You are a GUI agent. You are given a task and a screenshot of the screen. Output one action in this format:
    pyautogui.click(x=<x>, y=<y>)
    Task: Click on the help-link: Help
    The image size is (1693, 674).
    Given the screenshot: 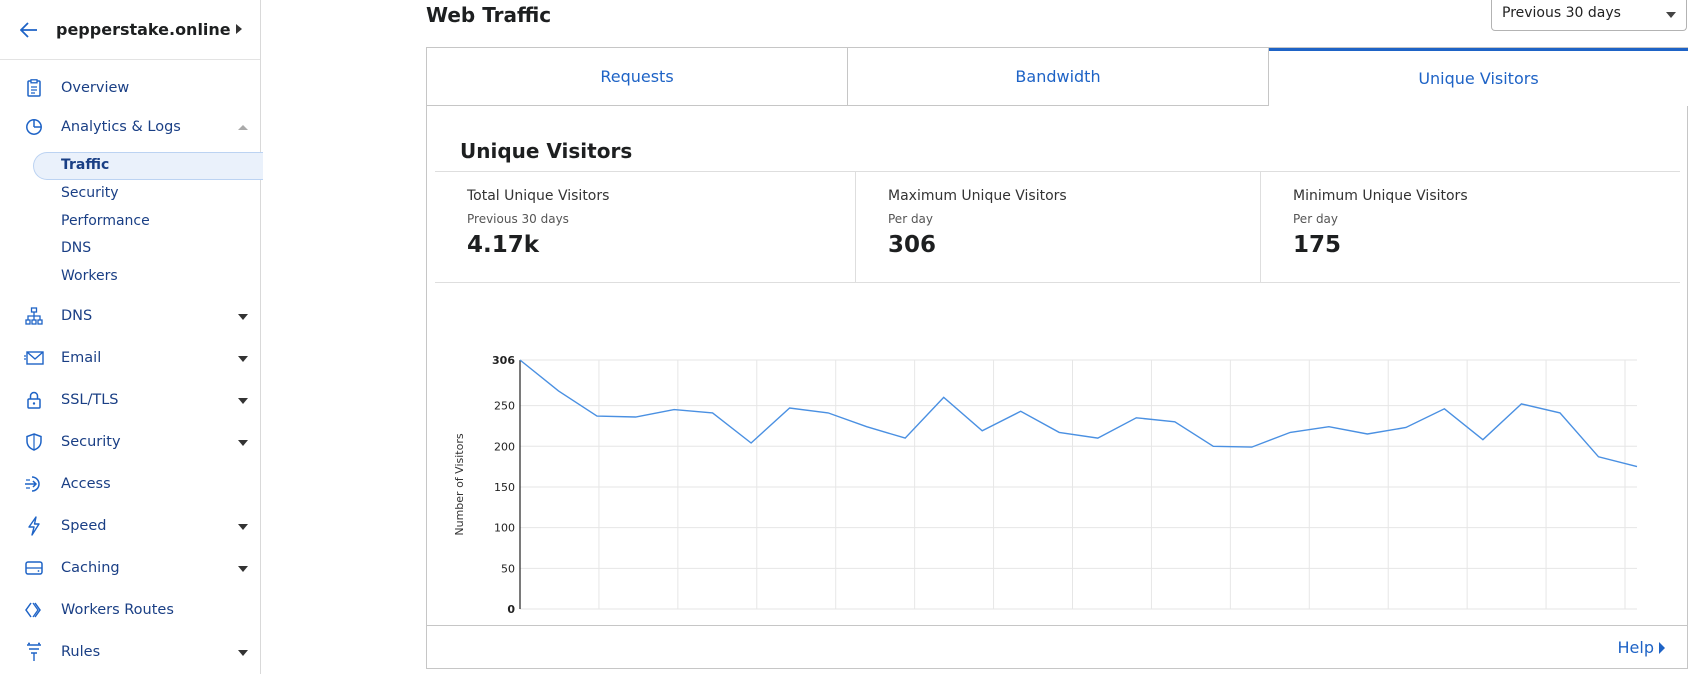 What is the action you would take?
    pyautogui.click(x=1641, y=647)
    